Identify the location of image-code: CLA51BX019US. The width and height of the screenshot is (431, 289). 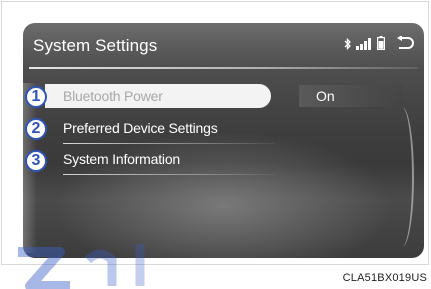
(384, 278).